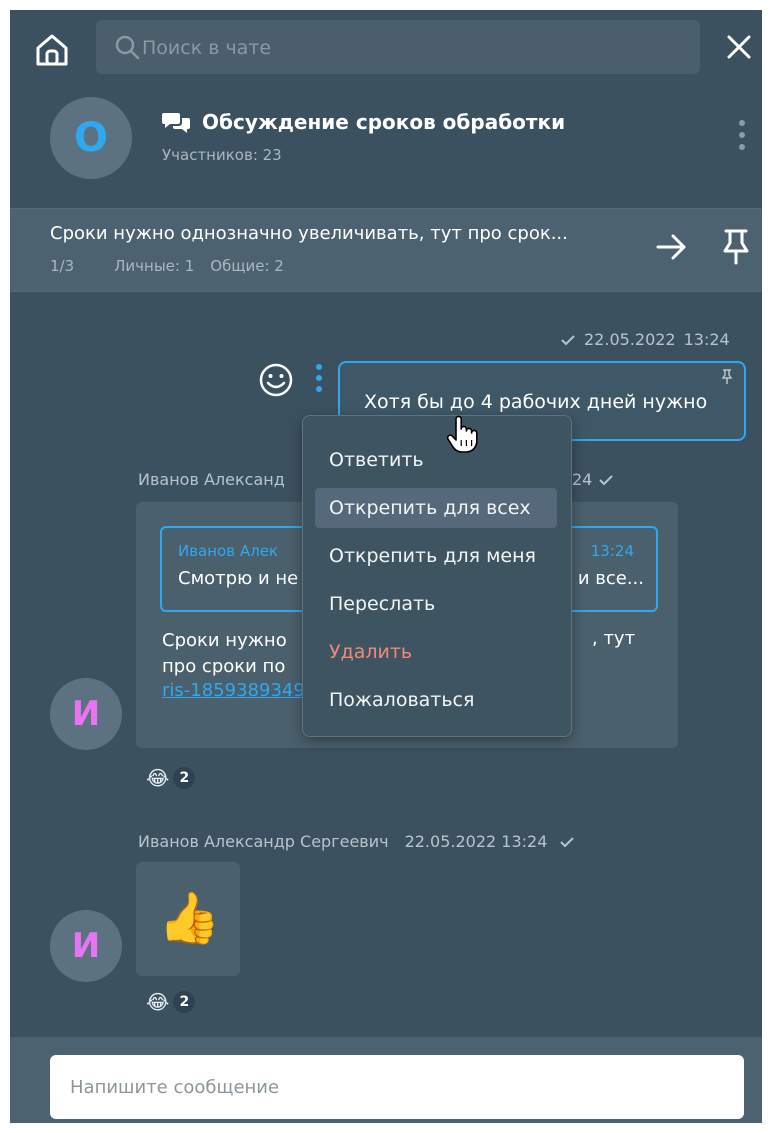 This screenshot has height=1133, width=772. What do you see at coordinates (436, 604) in the screenshot?
I see `menu-item-forward: Переслать` at bounding box center [436, 604].